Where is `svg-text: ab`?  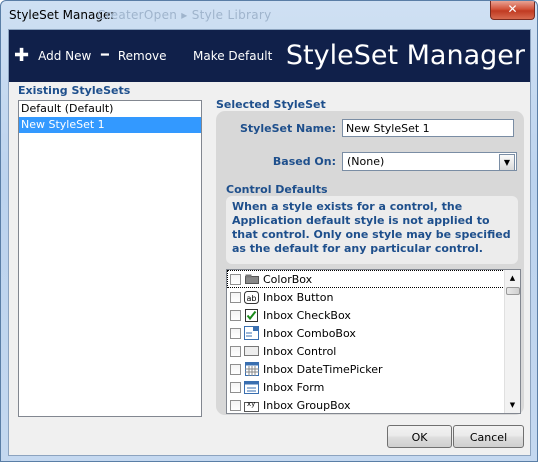 svg-text: ab is located at coordinates (252, 298).